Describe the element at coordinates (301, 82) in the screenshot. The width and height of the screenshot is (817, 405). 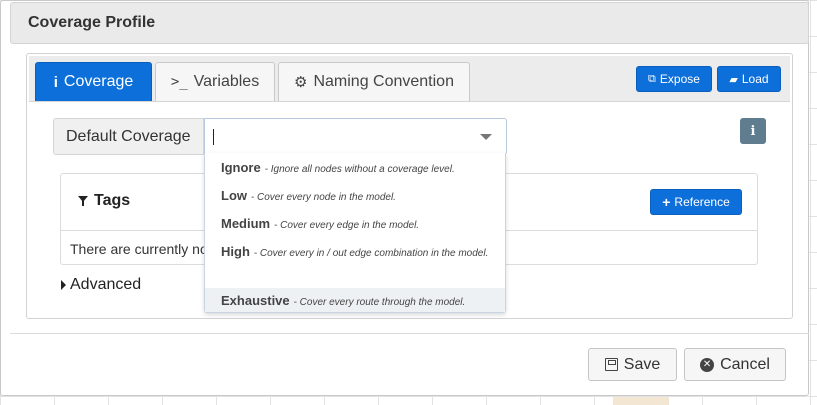
I see `gear-icon: ⚙` at that location.